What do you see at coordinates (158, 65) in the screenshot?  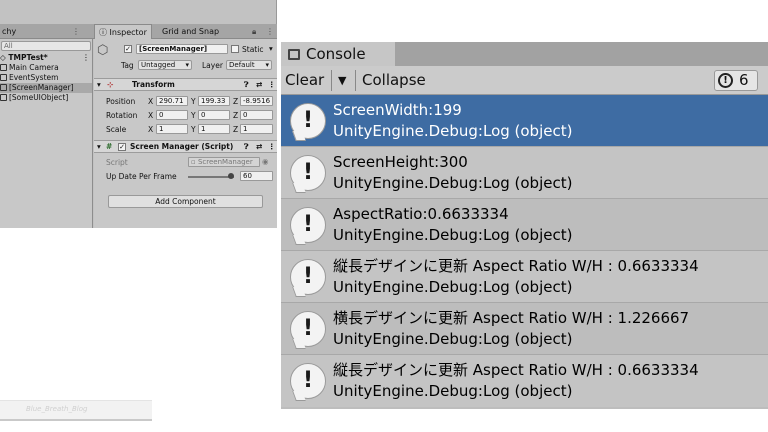 I see `tag-value: Untagged` at bounding box center [158, 65].